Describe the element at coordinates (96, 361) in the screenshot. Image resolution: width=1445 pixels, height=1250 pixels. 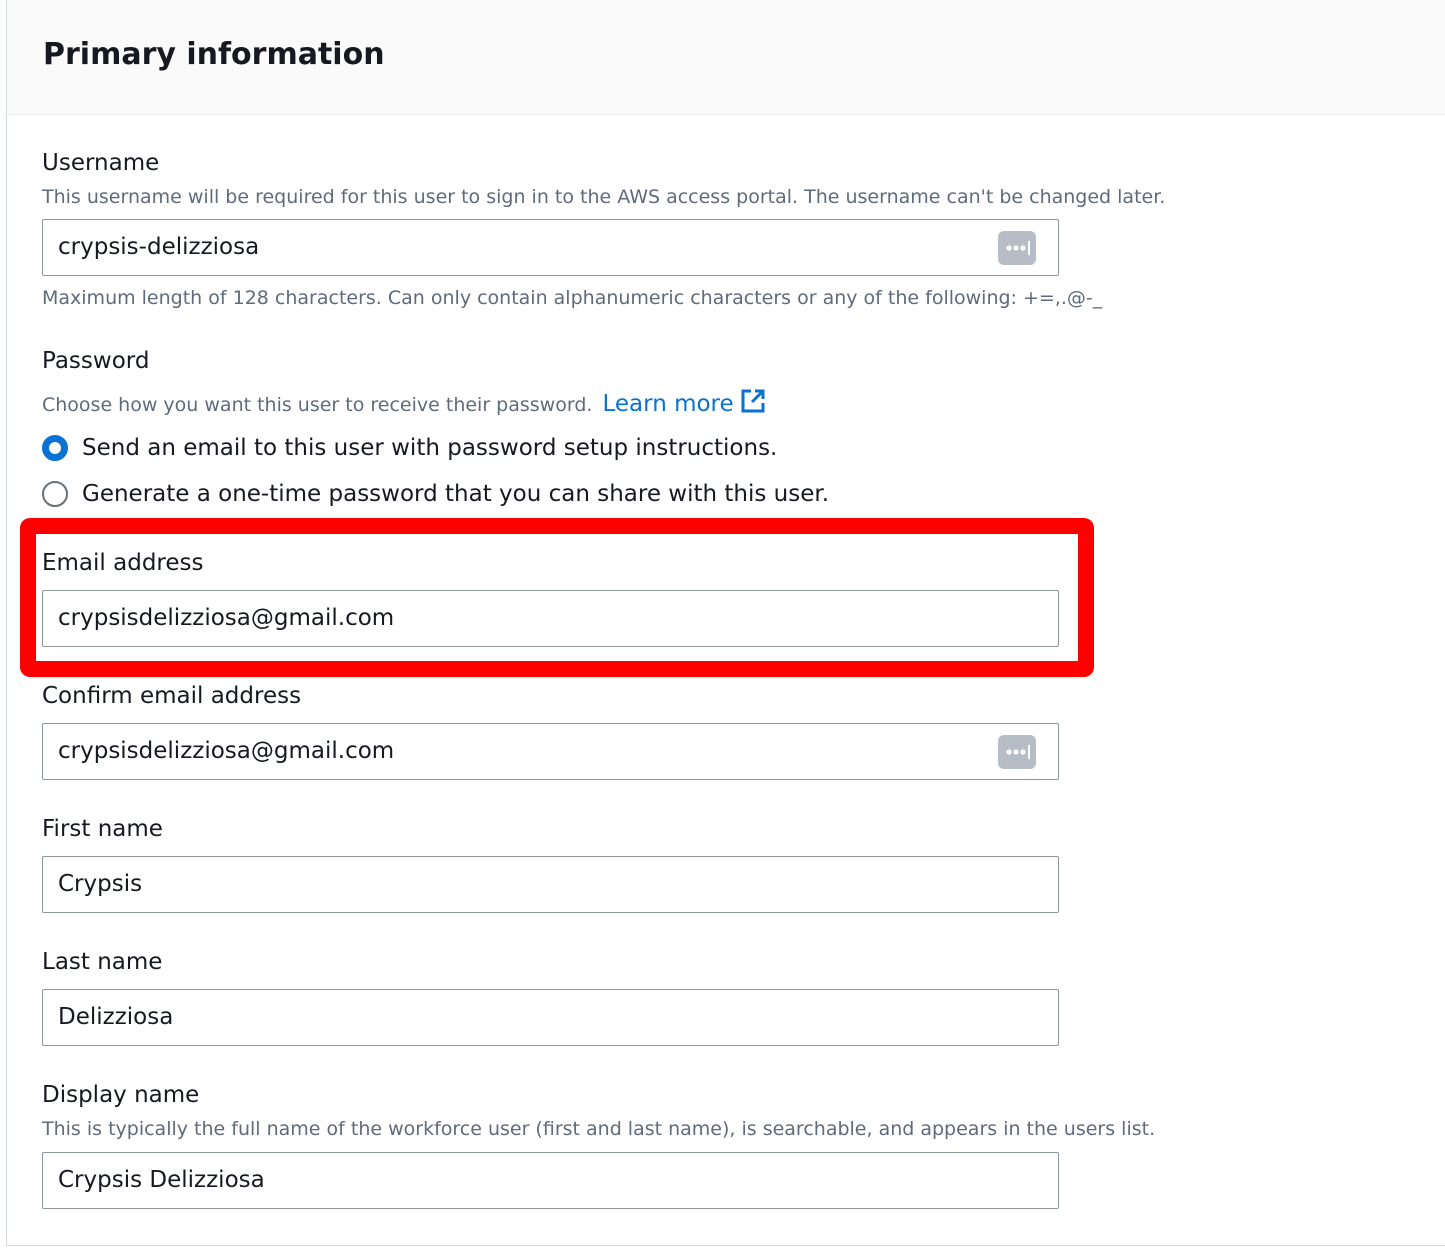
I see `password-label: Password` at that location.